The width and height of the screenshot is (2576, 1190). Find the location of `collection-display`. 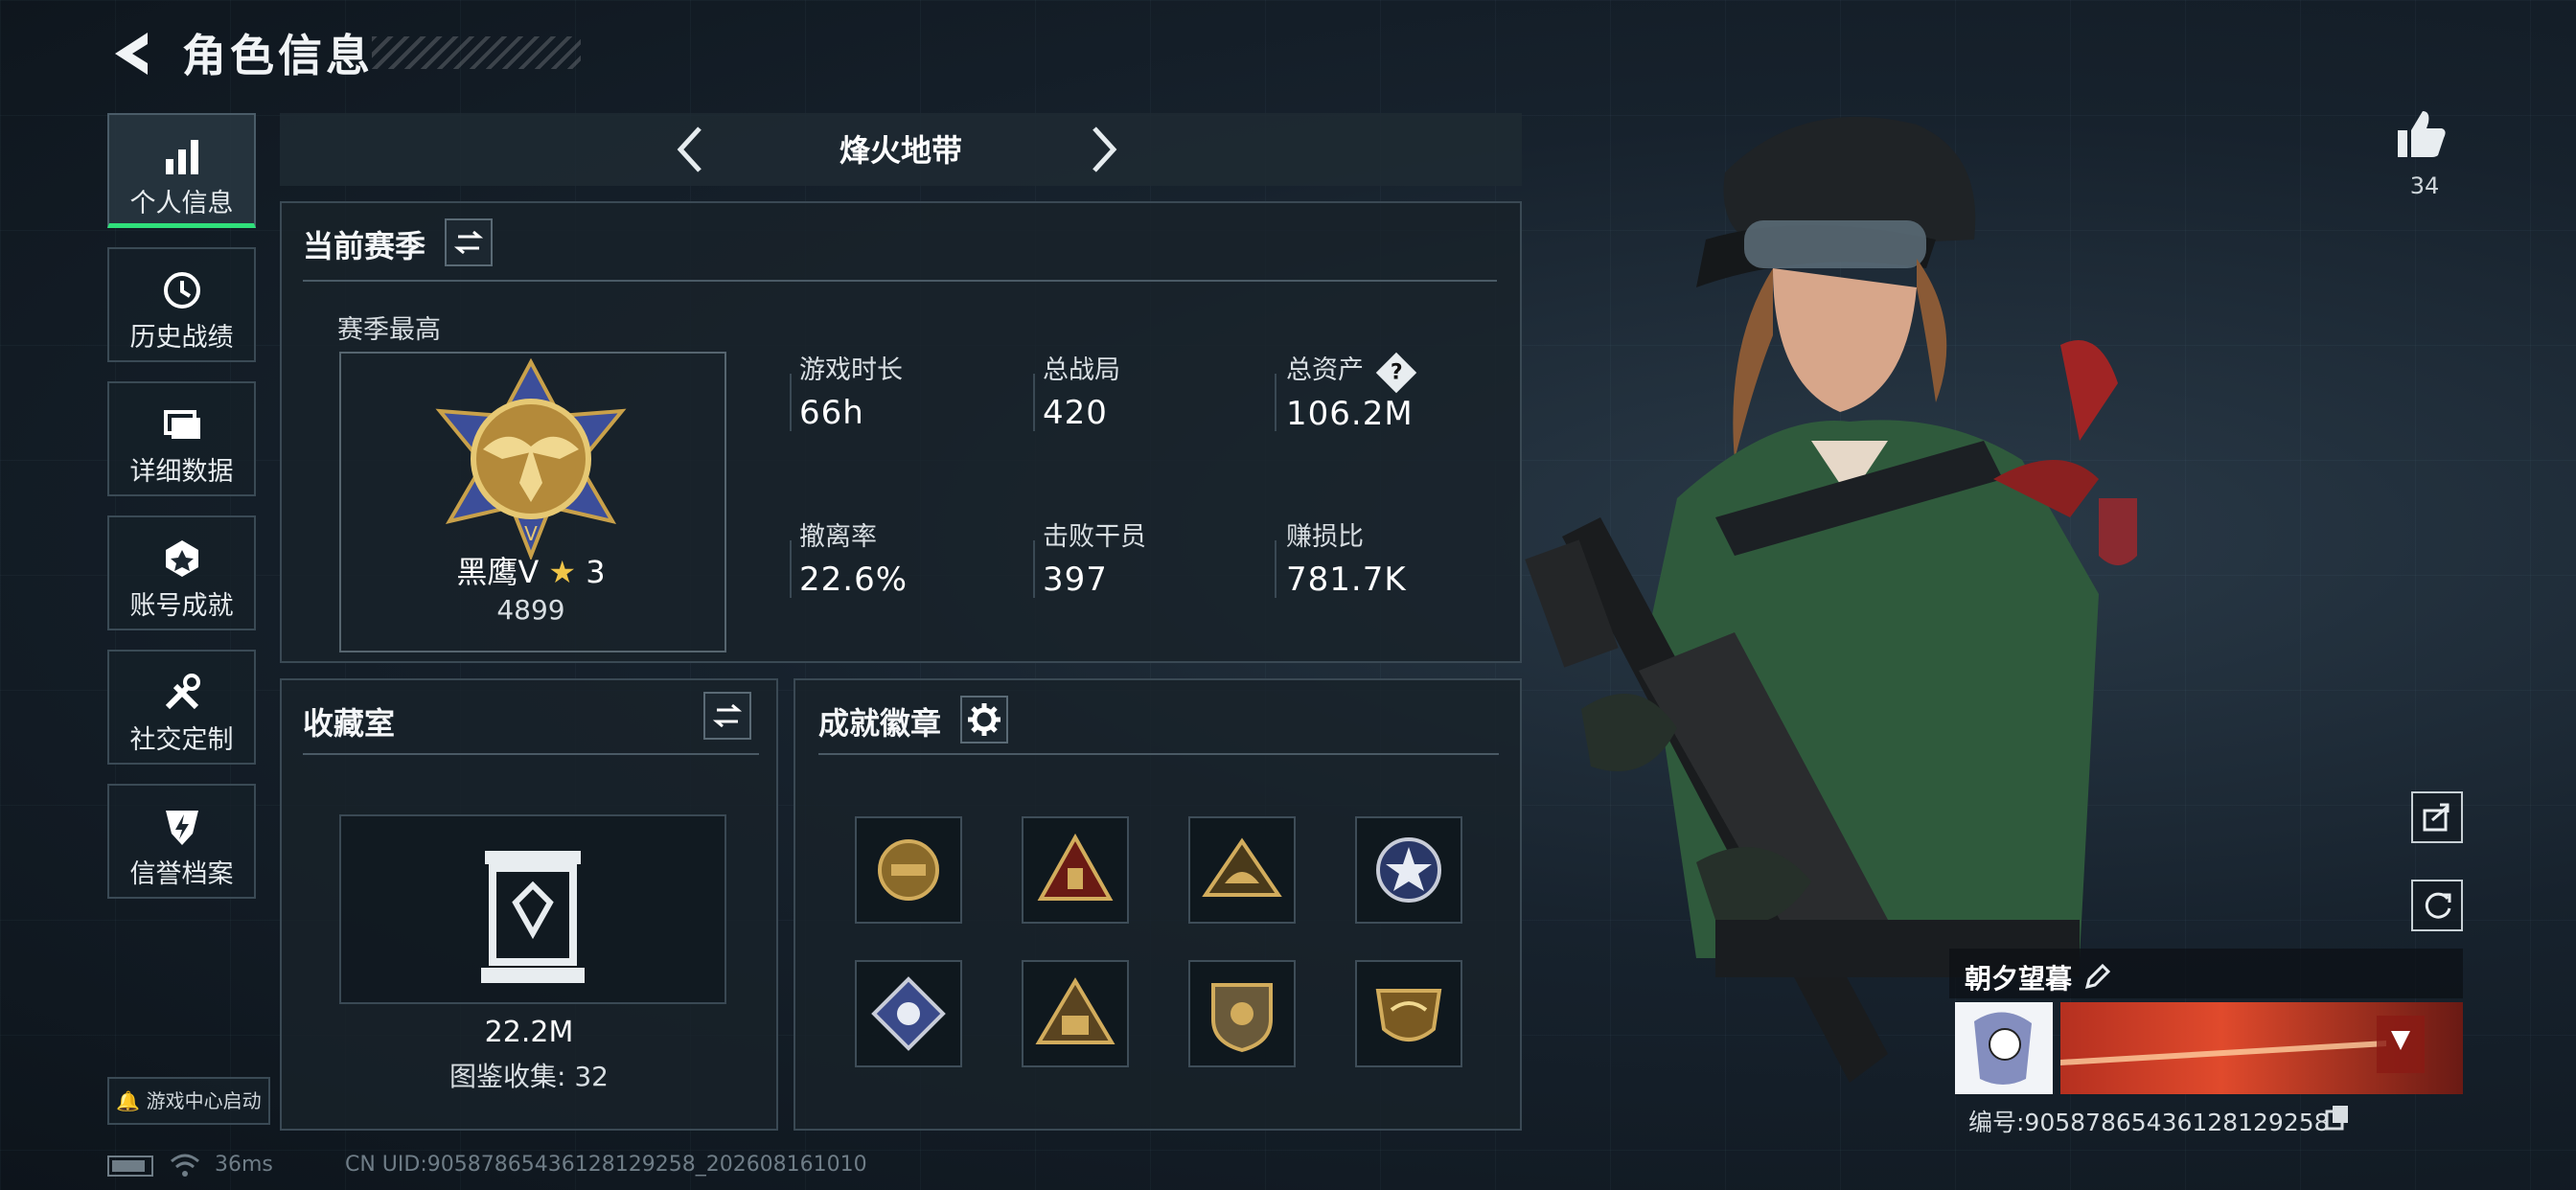

collection-display is located at coordinates (532, 909).